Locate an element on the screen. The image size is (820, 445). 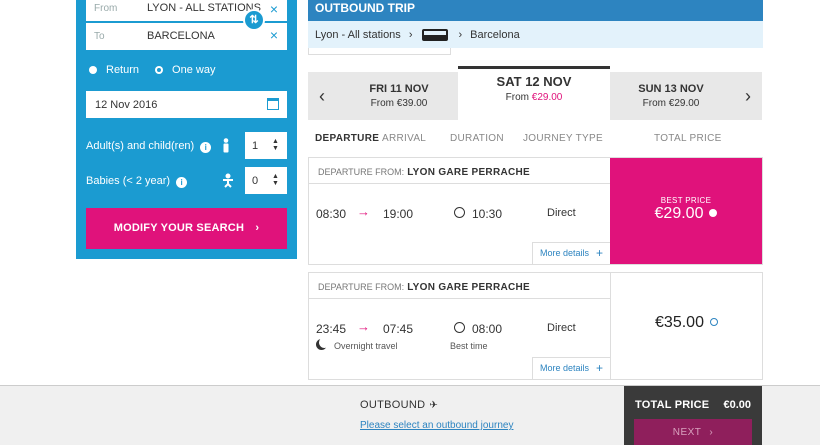
radio-return-label: Return is located at coordinates (122, 70).